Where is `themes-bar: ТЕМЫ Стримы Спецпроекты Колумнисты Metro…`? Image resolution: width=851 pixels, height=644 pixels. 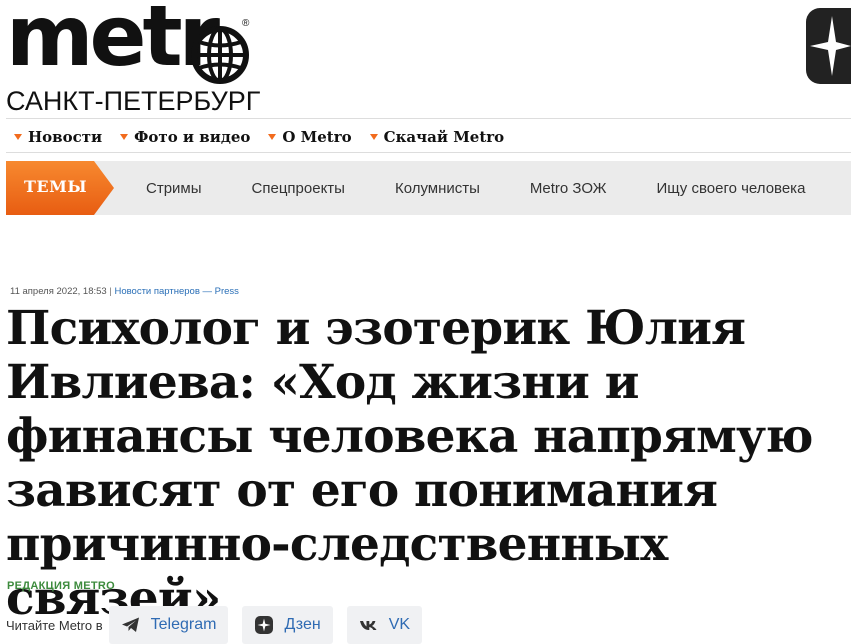
themes-bar: ТЕМЫ Стримы Спецпроекты Колумнисты Metro… is located at coordinates (428, 188).